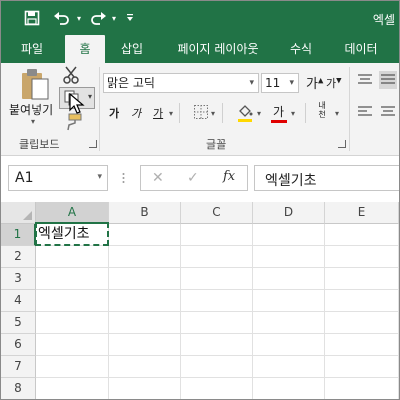 This screenshot has height=400, width=400. I want to click on cell-c7, so click(217, 367).